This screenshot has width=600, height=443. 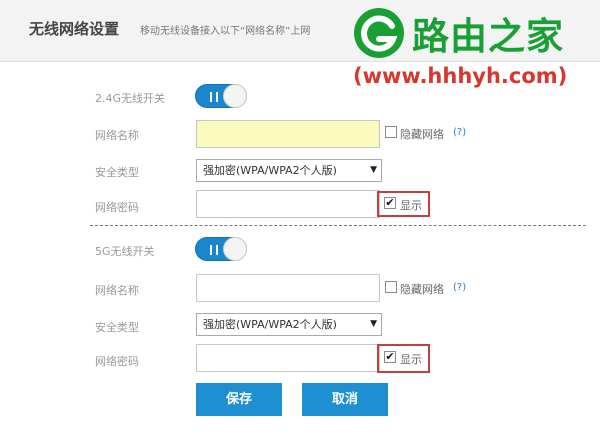 What do you see at coordinates (411, 359) in the screenshot?
I see `band5-show-password-label: 显示` at bounding box center [411, 359].